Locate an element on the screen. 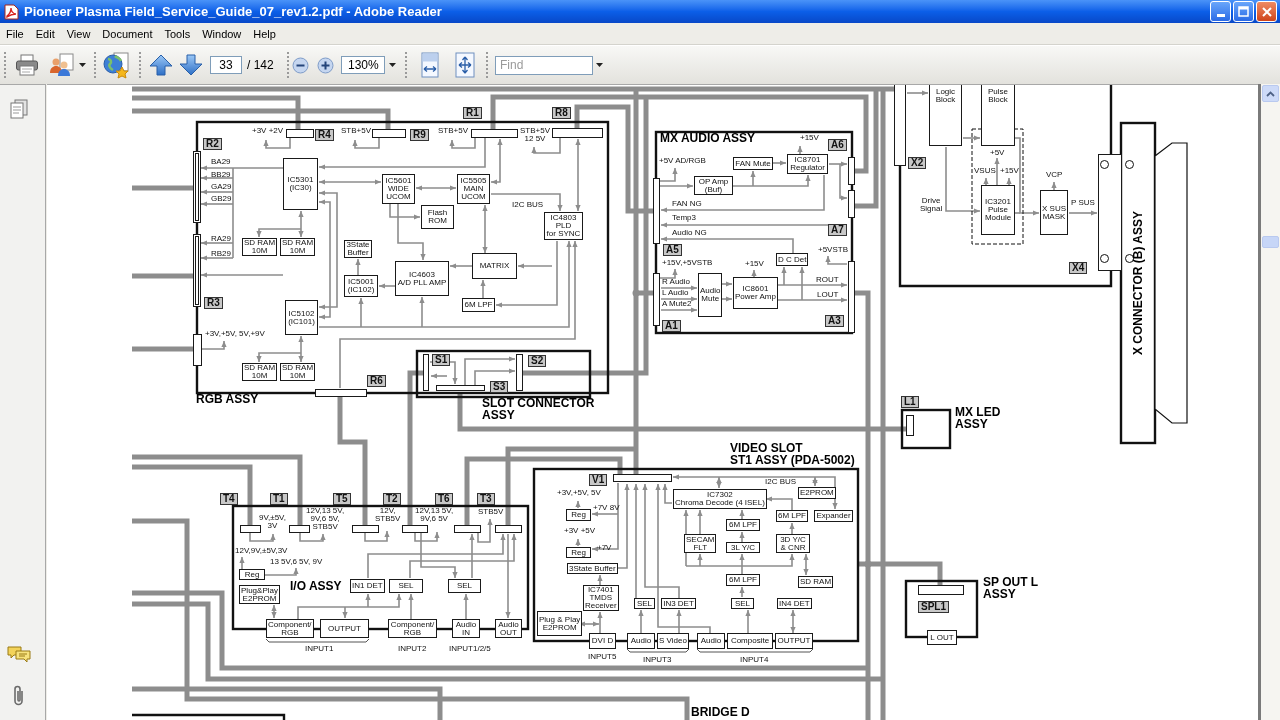 This screenshot has height=720, width=1280. circuit-block: Pulse Block is located at coordinates (998, 115).